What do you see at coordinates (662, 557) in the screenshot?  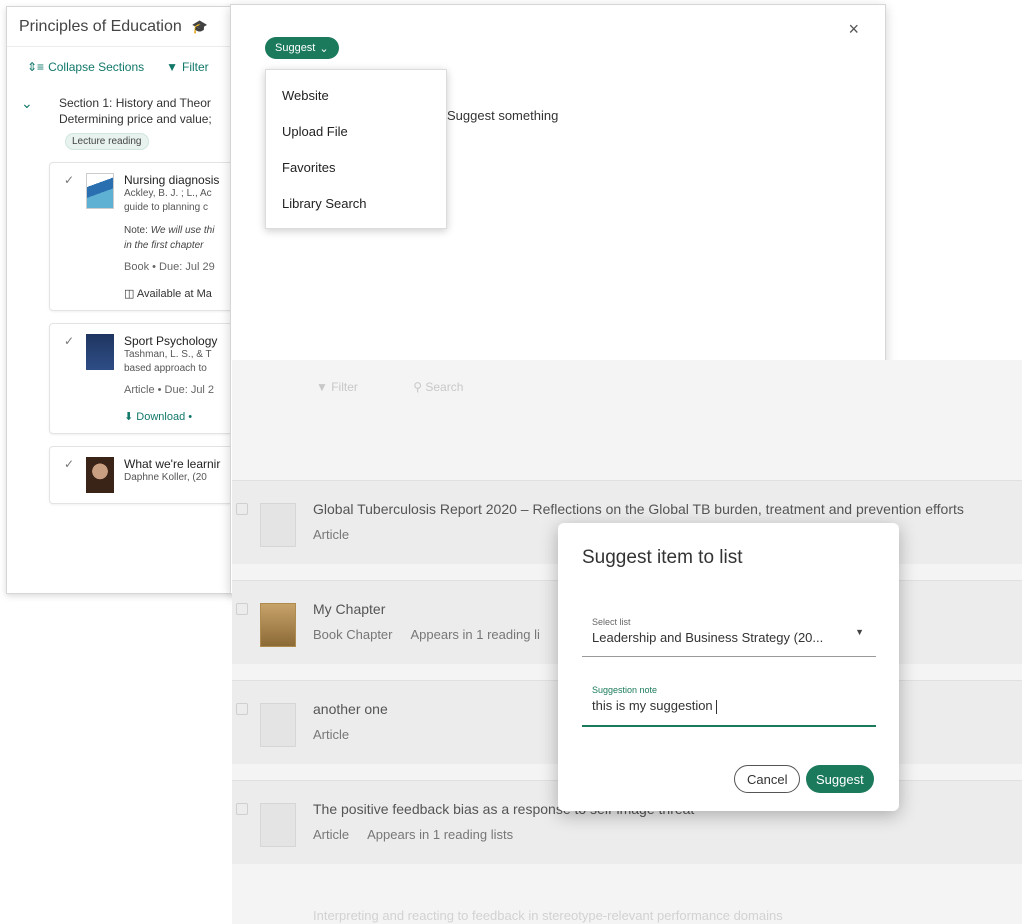 I see `dialog-title: Suggest item to list` at bounding box center [662, 557].